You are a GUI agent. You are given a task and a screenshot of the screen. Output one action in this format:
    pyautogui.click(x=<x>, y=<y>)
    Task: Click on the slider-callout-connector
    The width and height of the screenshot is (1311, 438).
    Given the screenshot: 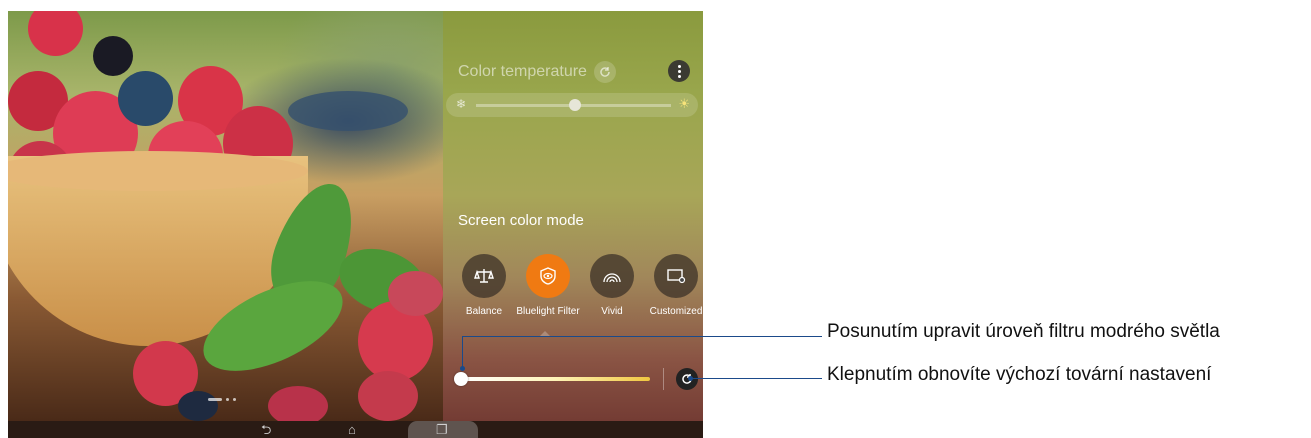 What is the action you would take?
    pyautogui.click(x=462, y=352)
    